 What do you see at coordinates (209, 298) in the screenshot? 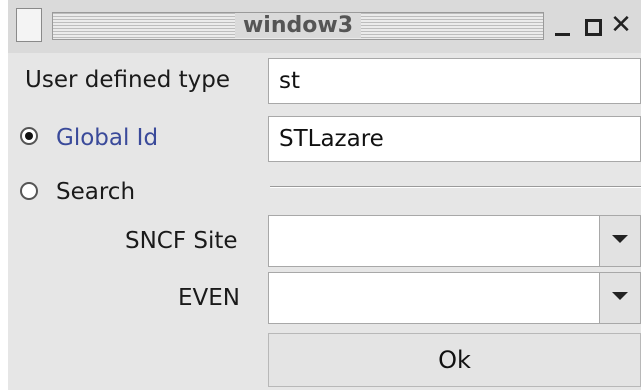
I see `even-label: EVEN` at bounding box center [209, 298].